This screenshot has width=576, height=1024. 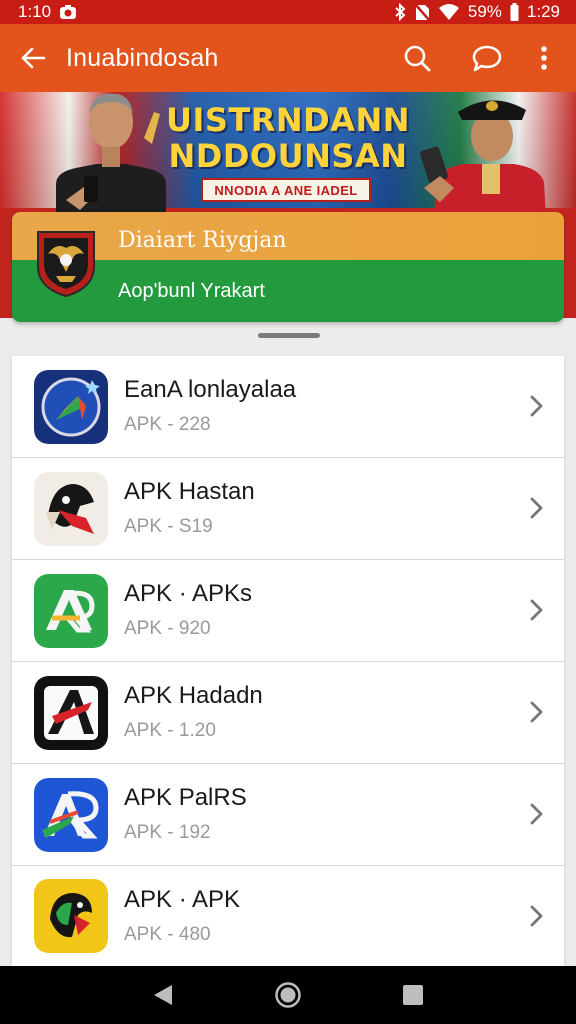 What do you see at coordinates (66, 264) in the screenshot?
I see `garuda-emblem-icon` at bounding box center [66, 264].